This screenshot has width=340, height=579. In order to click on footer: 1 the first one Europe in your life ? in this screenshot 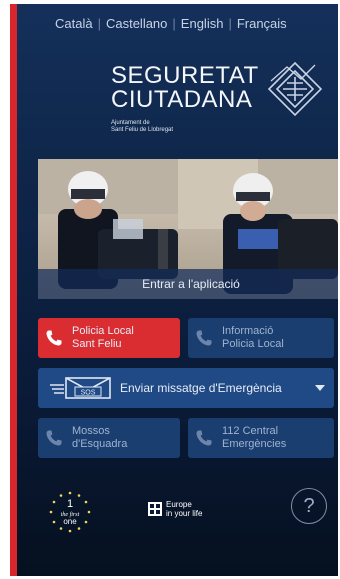, I will do `click(188, 514)`.